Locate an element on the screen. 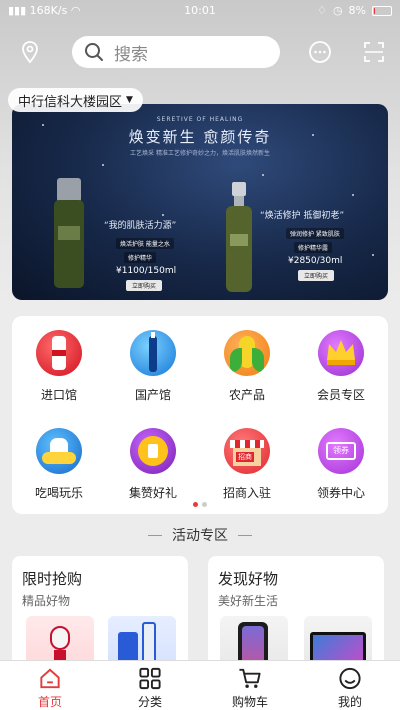  right-tagline: “焕活修护 抵御初老” is located at coordinates (302, 216).